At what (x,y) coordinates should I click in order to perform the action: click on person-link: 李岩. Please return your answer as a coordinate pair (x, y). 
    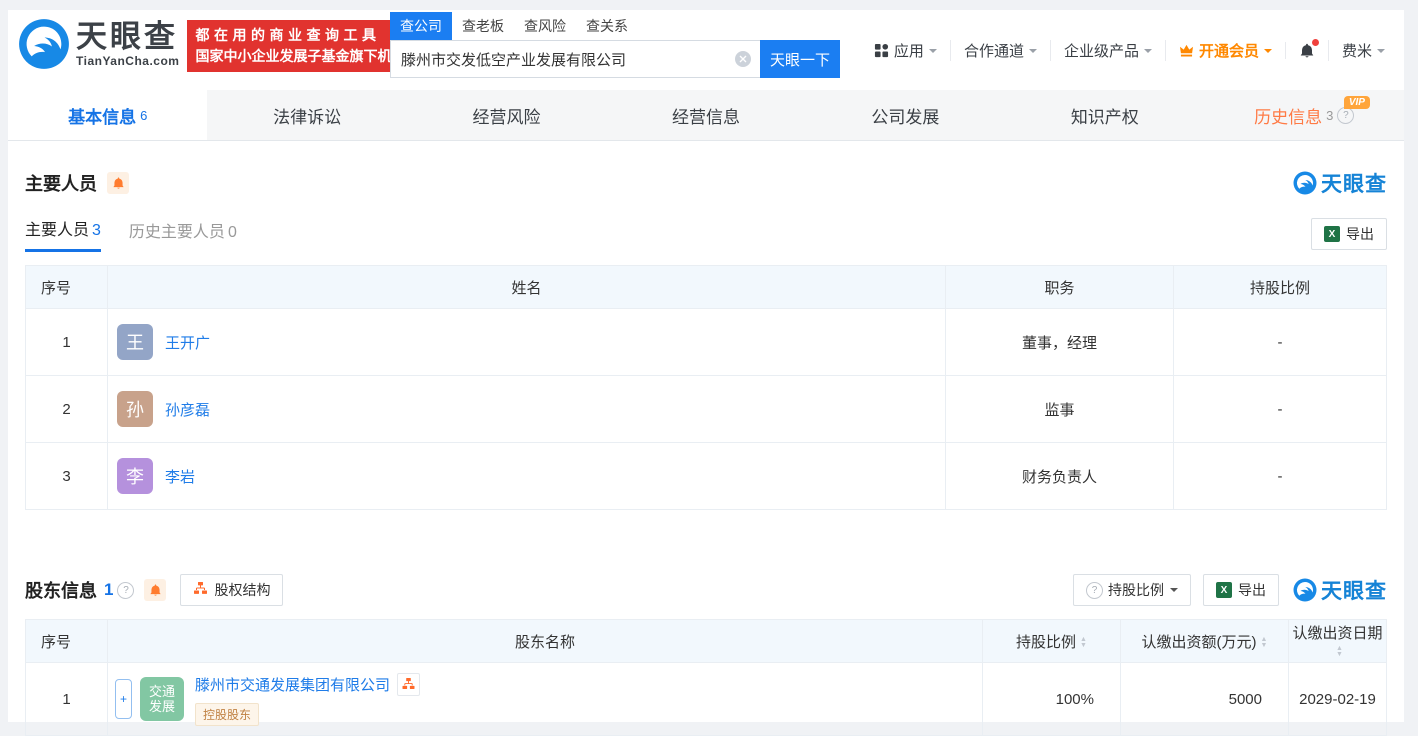
    Looking at the image, I should click on (180, 476).